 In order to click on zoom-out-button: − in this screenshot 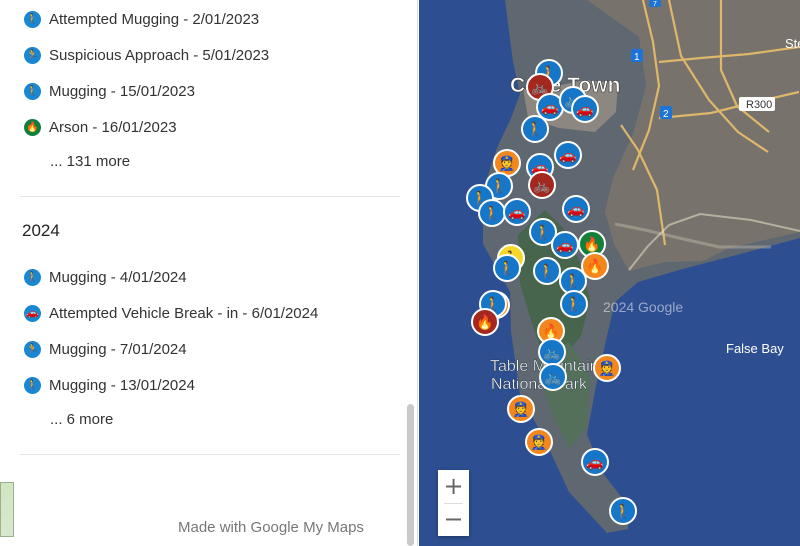, I will do `click(453, 519)`.